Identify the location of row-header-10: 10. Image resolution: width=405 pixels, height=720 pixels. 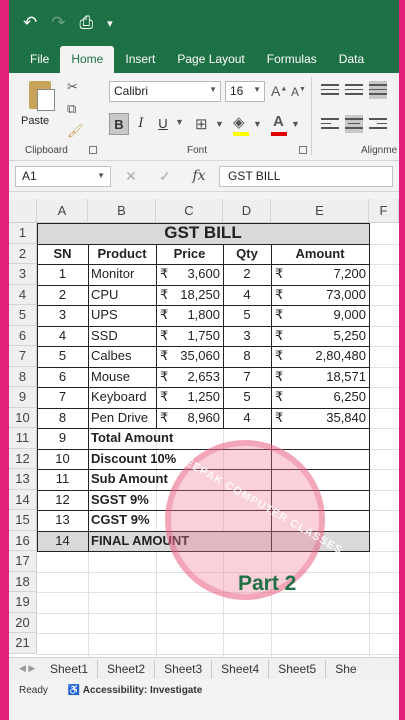
(23, 417).